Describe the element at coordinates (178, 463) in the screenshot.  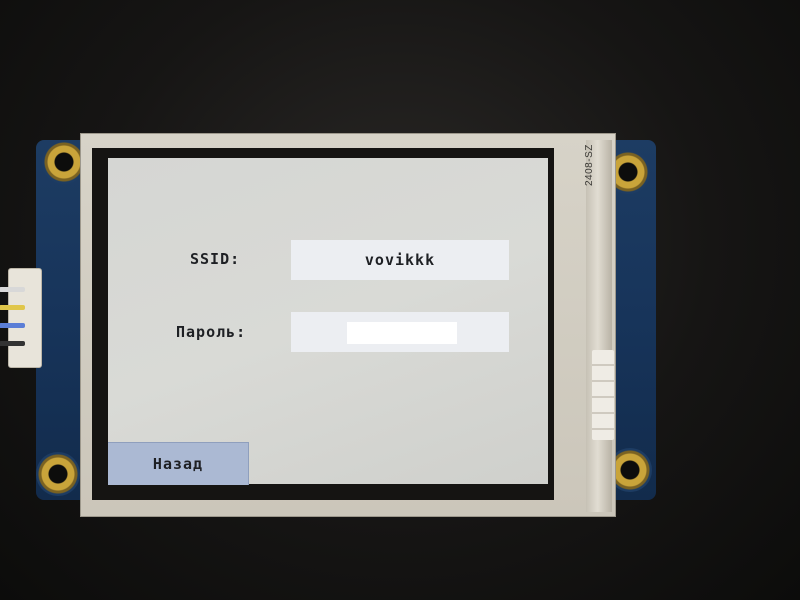
I see `back-button: Назад` at that location.